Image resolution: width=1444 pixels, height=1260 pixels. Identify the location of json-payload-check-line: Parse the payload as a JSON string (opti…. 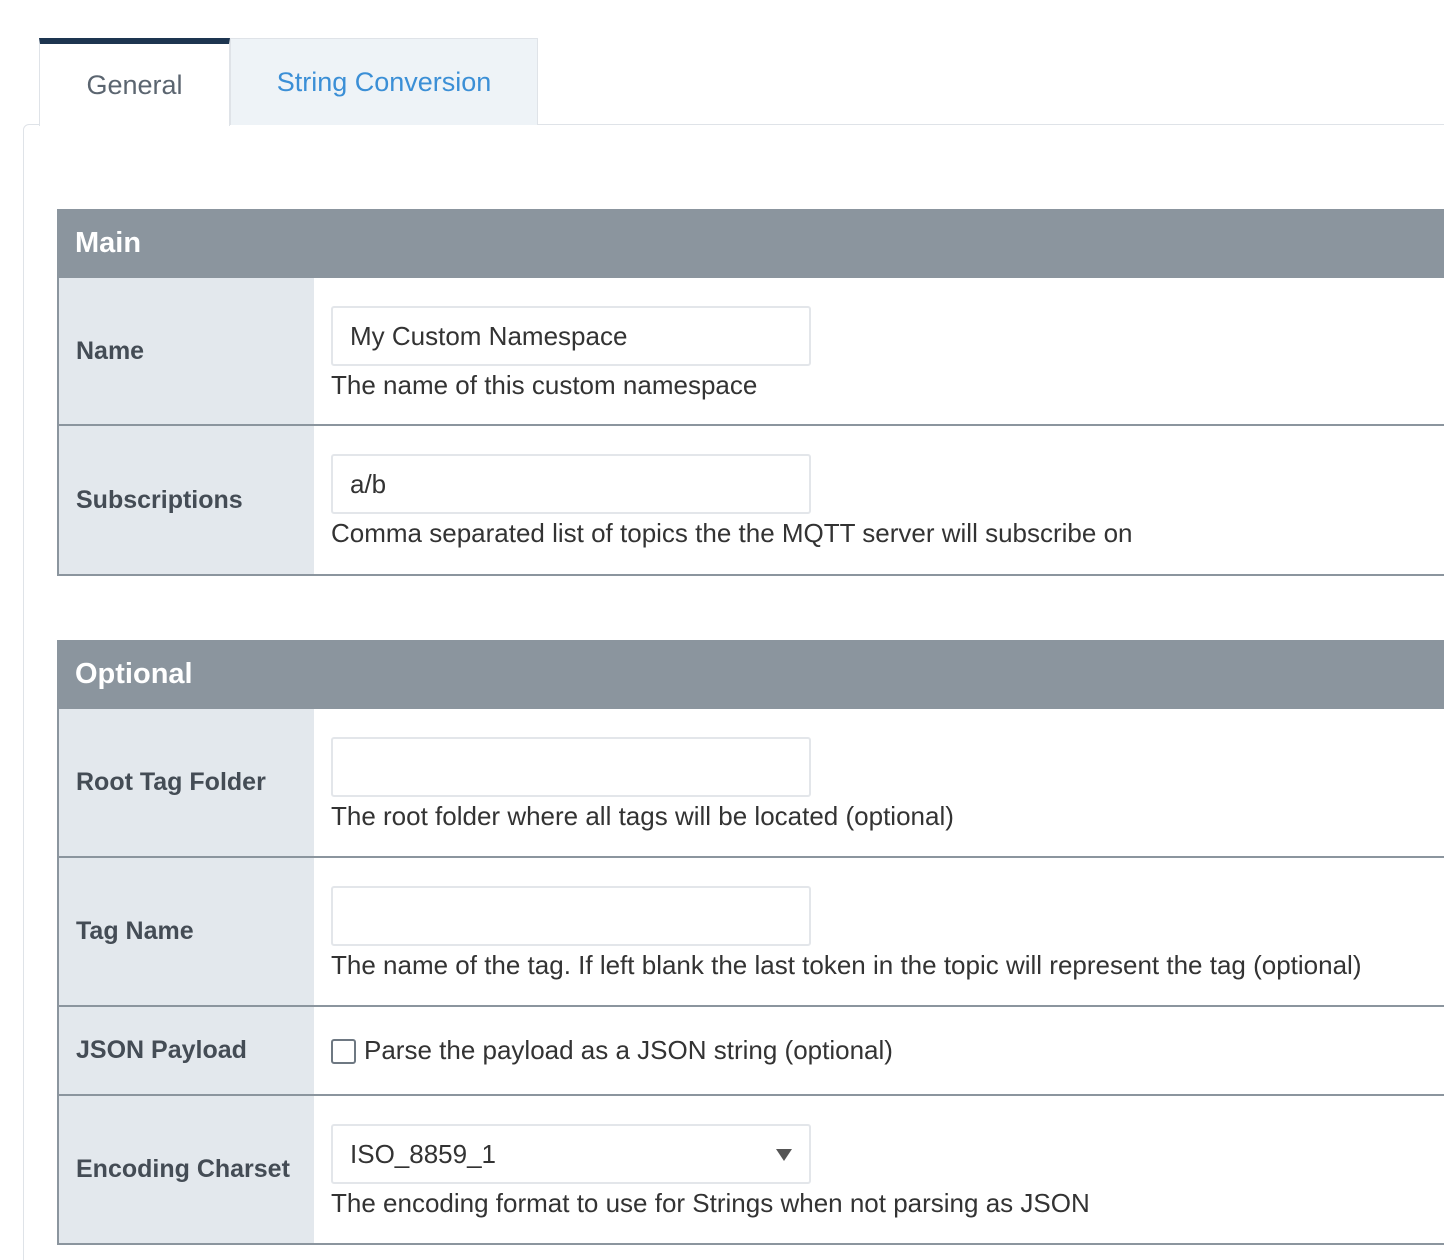
(887, 1050).